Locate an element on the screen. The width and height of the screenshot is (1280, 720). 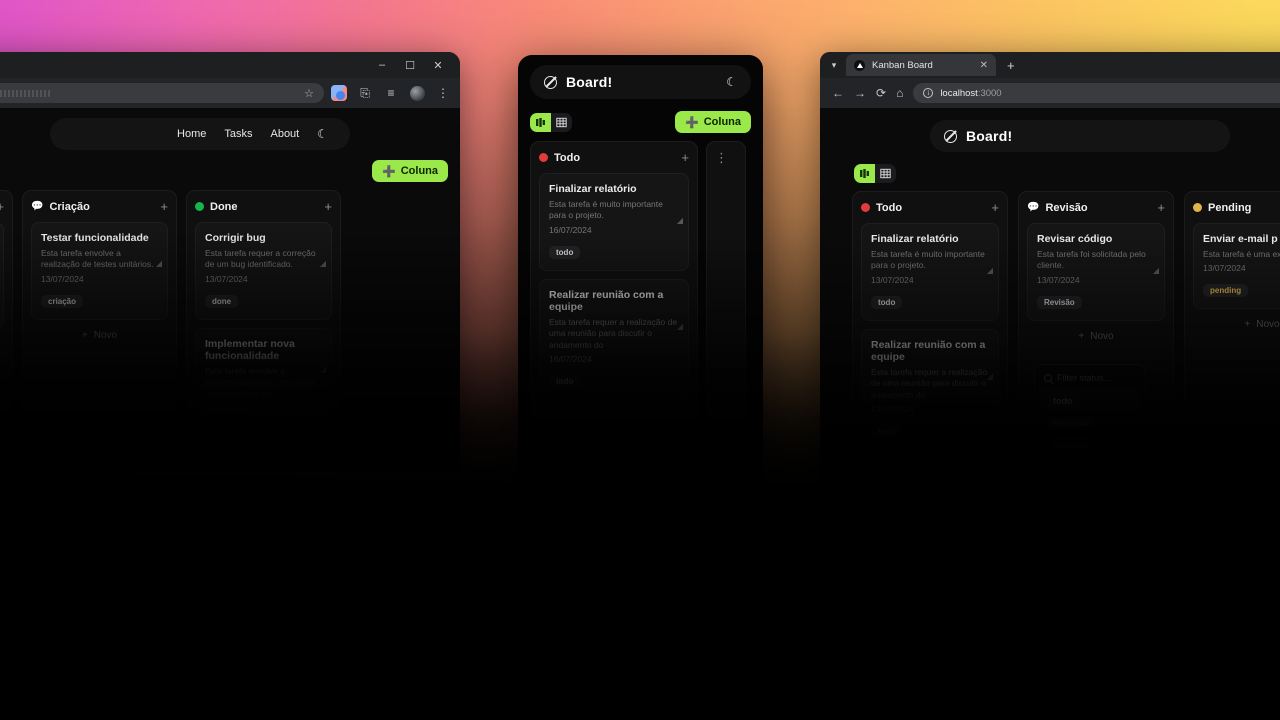
avatar-icon is located at coordinates (417, 93).